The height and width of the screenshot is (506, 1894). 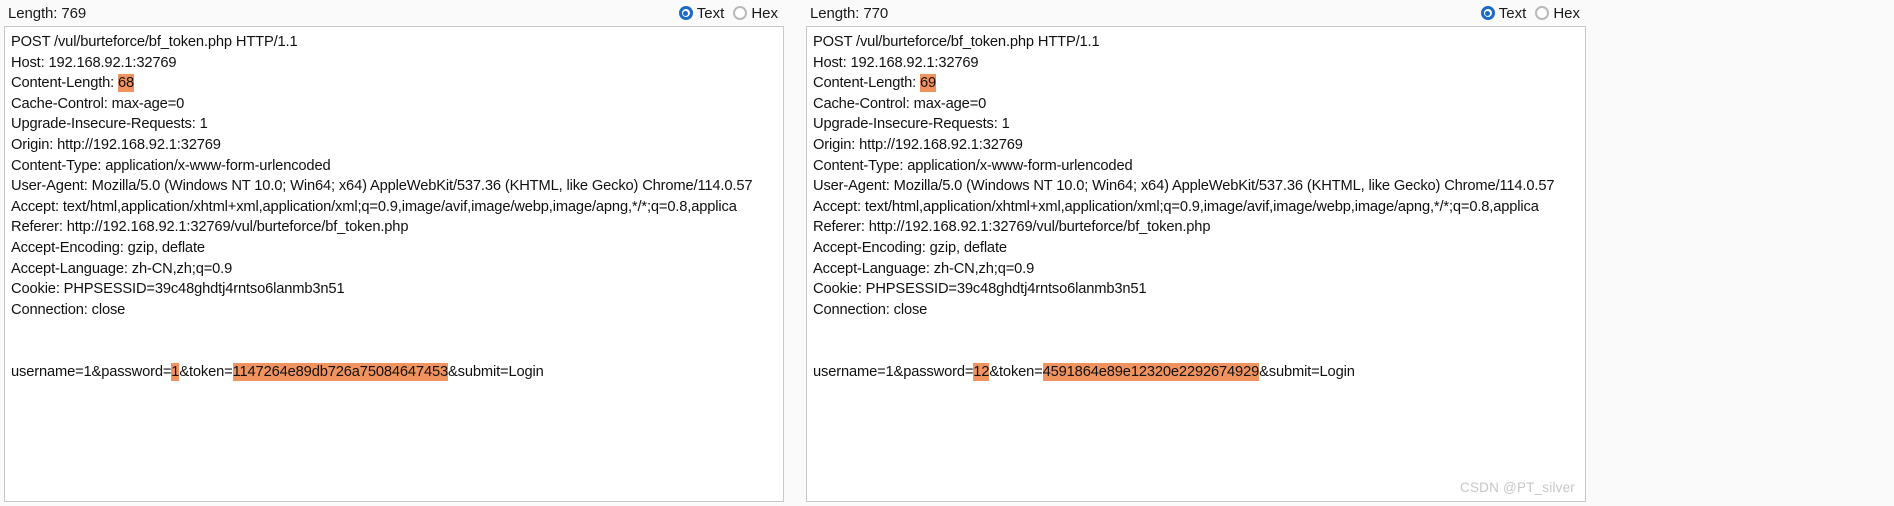 I want to click on request-line: Content-Length: 68, so click(x=397, y=83).